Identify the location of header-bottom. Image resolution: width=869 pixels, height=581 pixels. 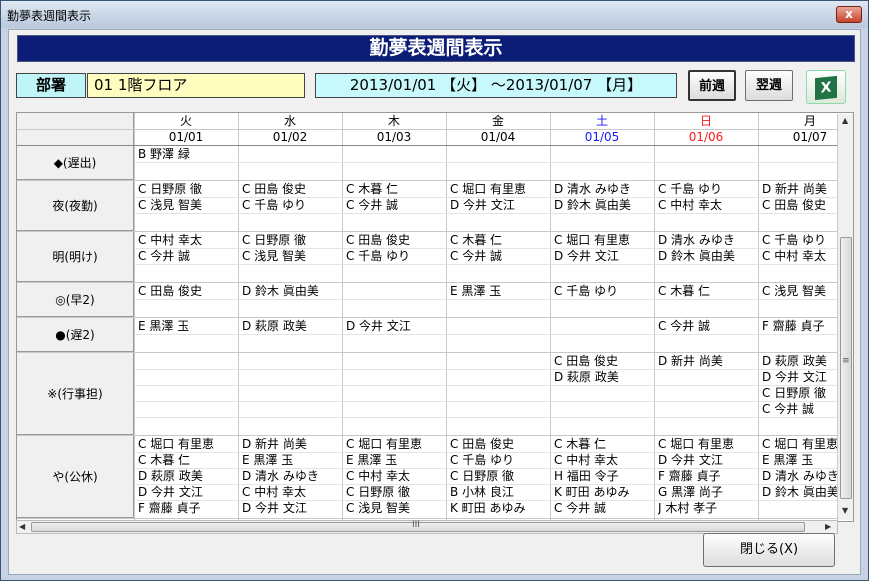
(435, 145).